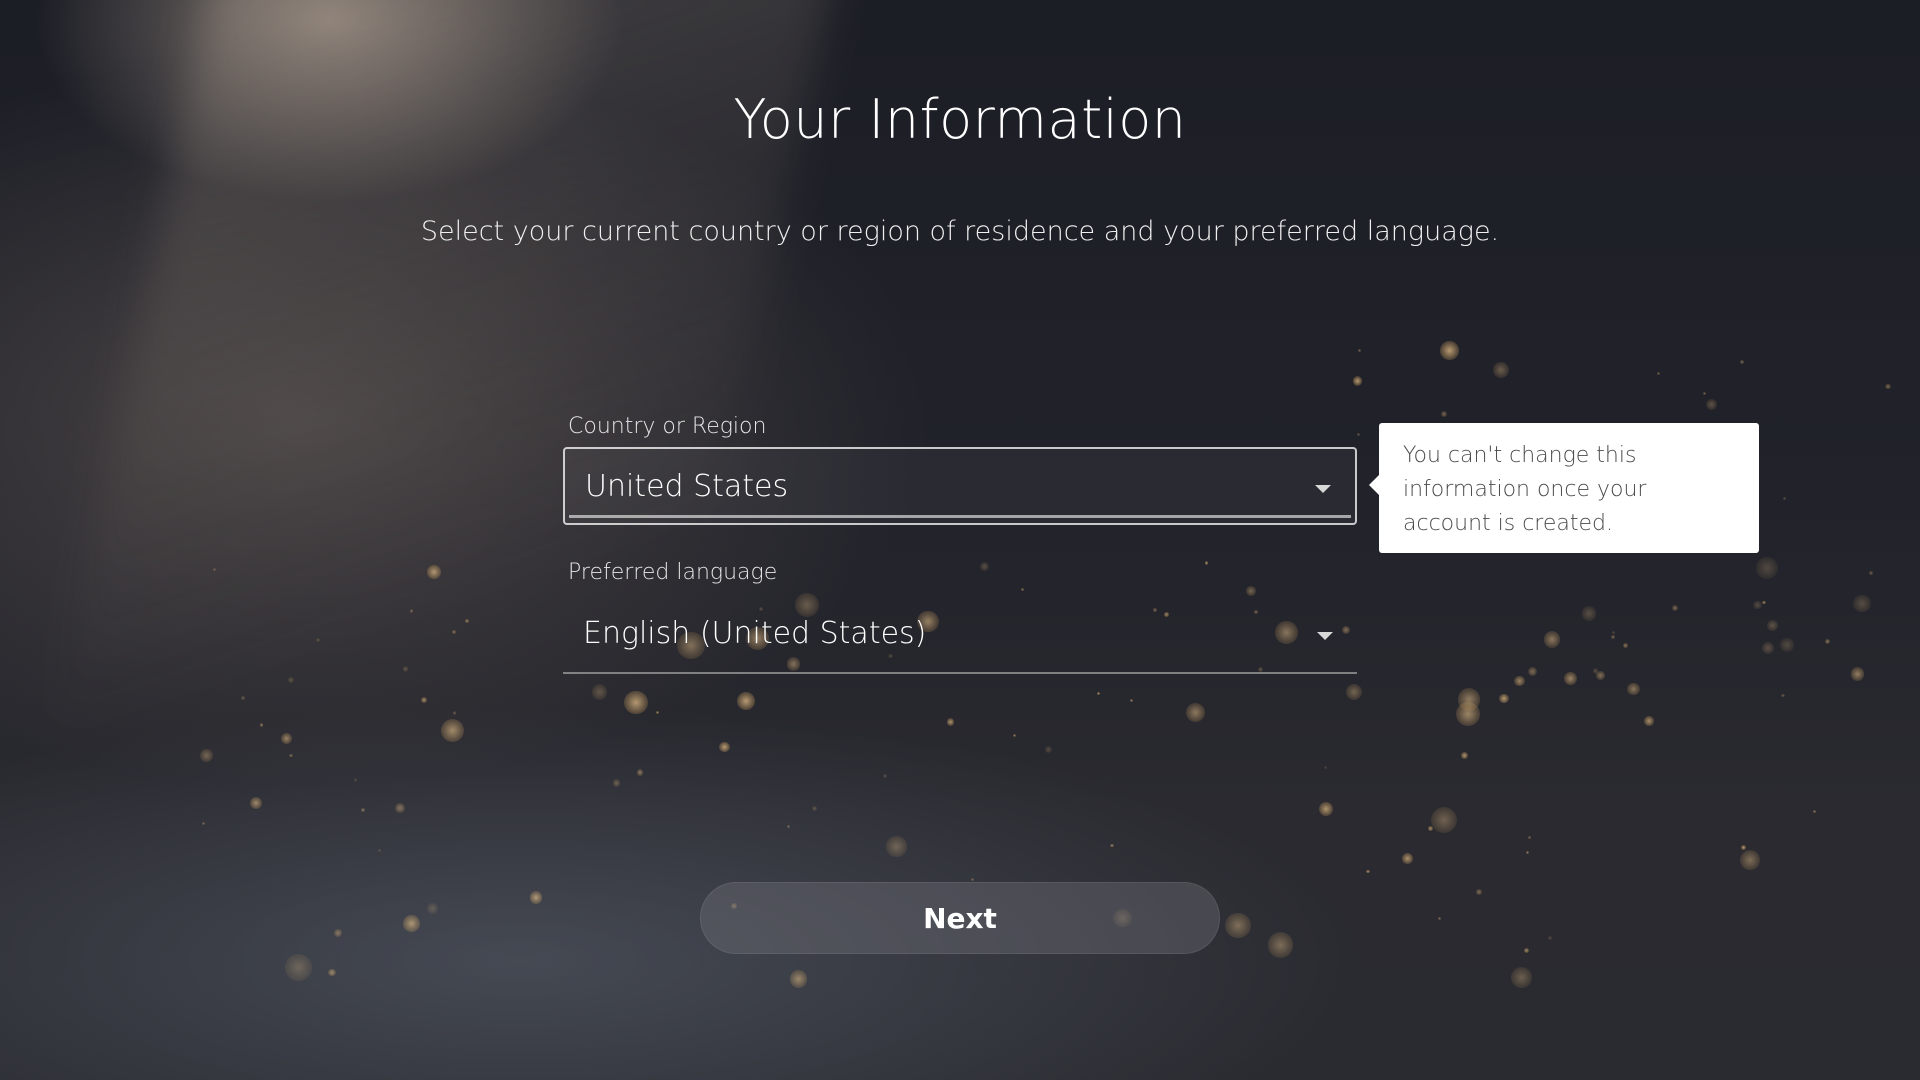 Image resolution: width=1920 pixels, height=1080 pixels. Describe the element at coordinates (667, 426) in the screenshot. I see `country-field-label: Country or Region` at that location.